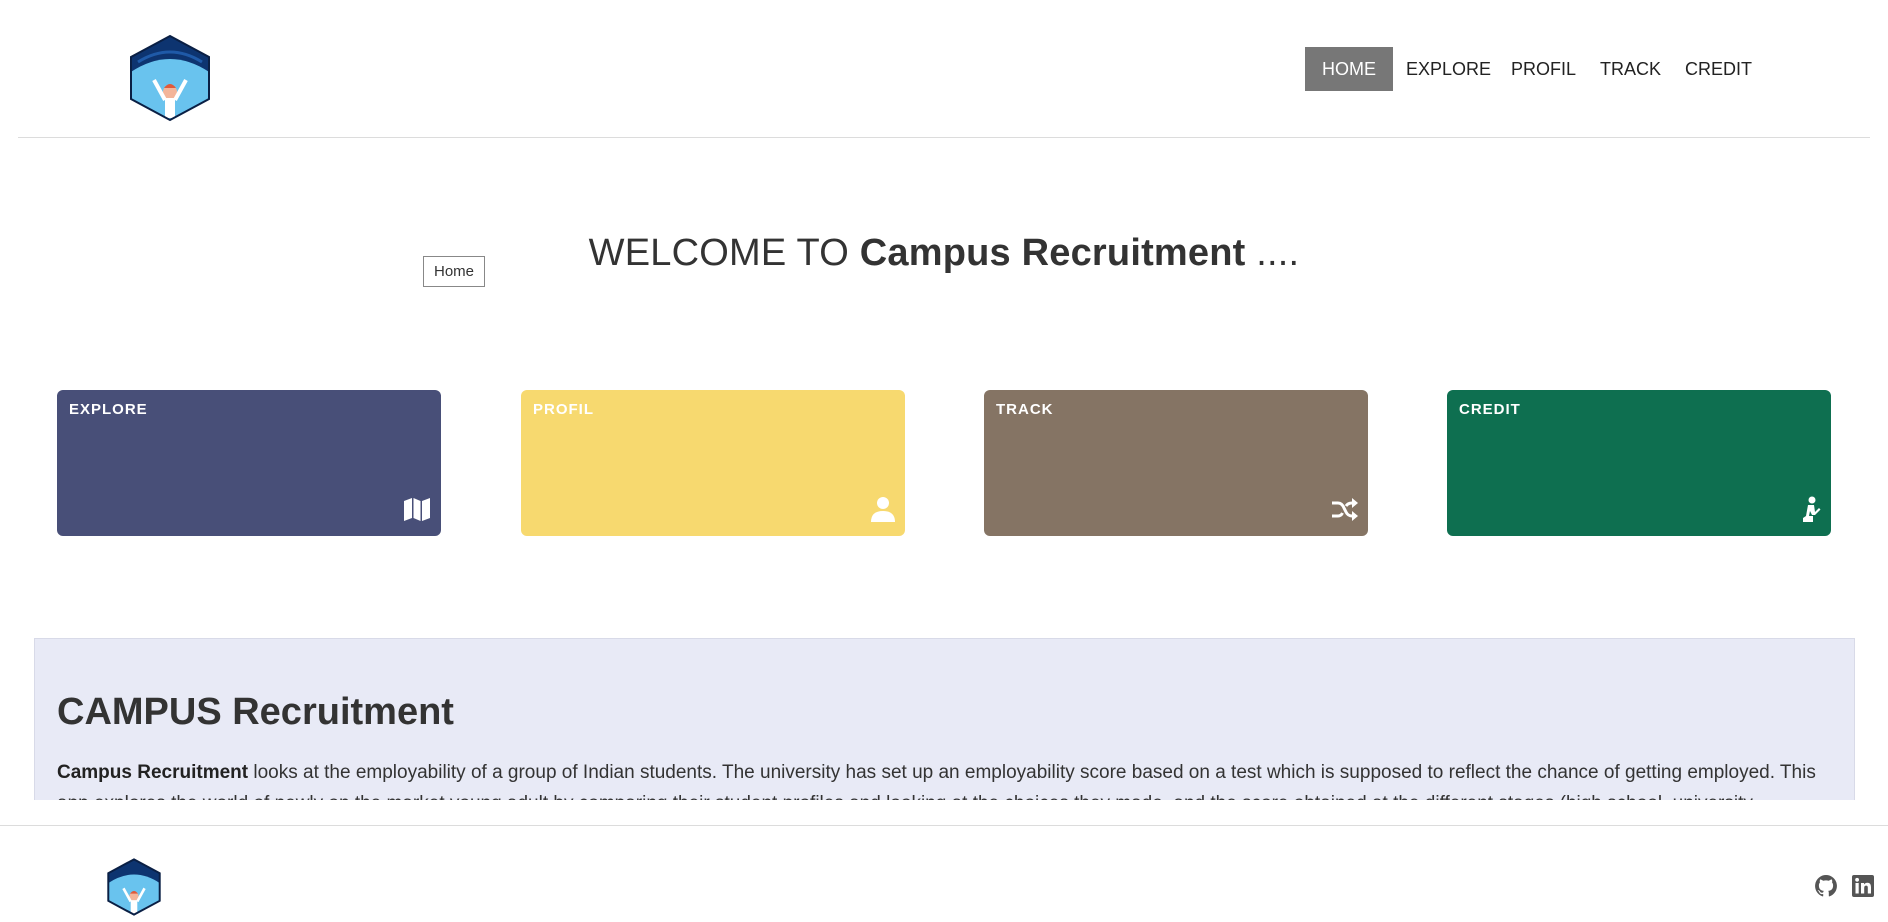 The height and width of the screenshot is (922, 1888). I want to click on map-icon, so click(417, 509).